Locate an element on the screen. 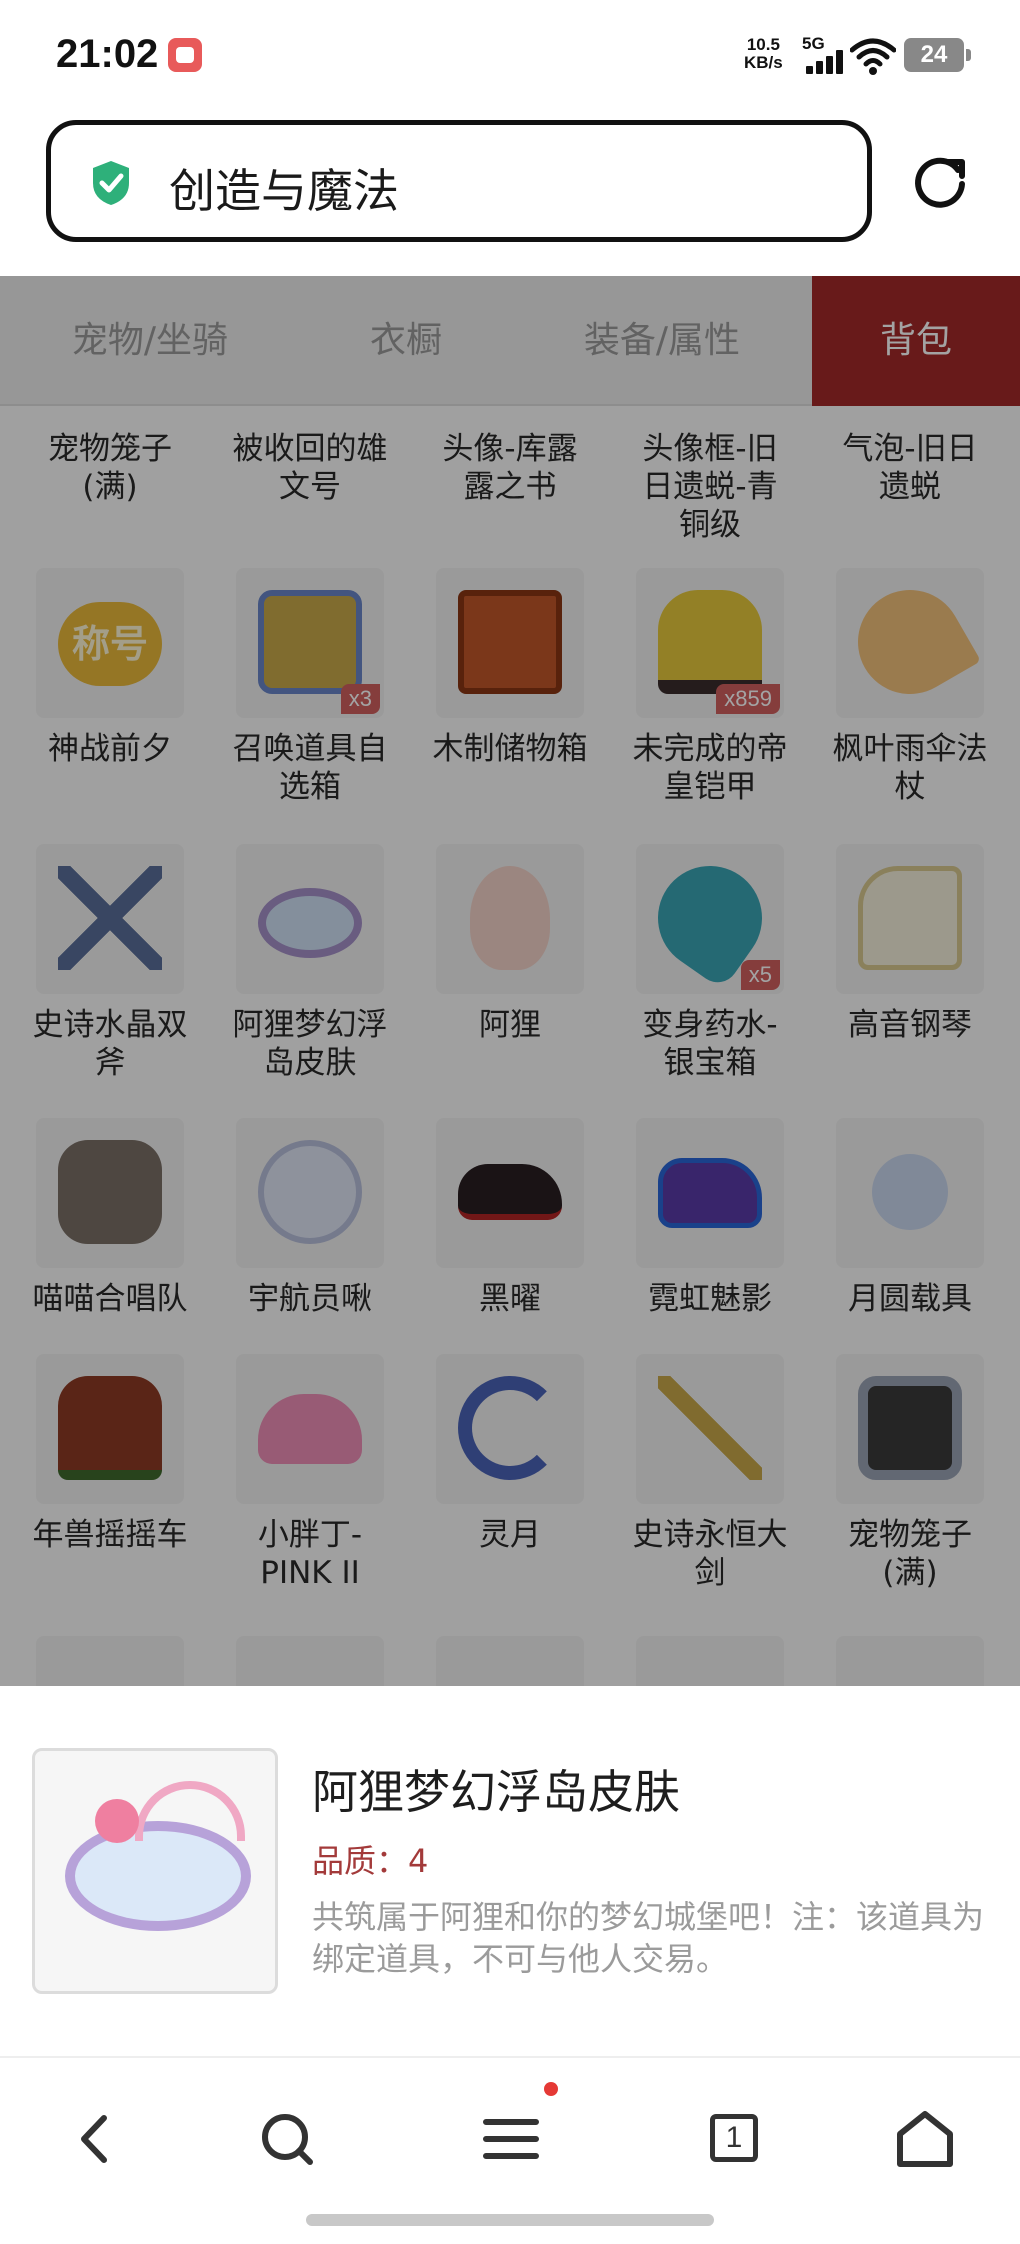 The width and height of the screenshot is (1020, 2244). notification-dot is located at coordinates (551, 2089).